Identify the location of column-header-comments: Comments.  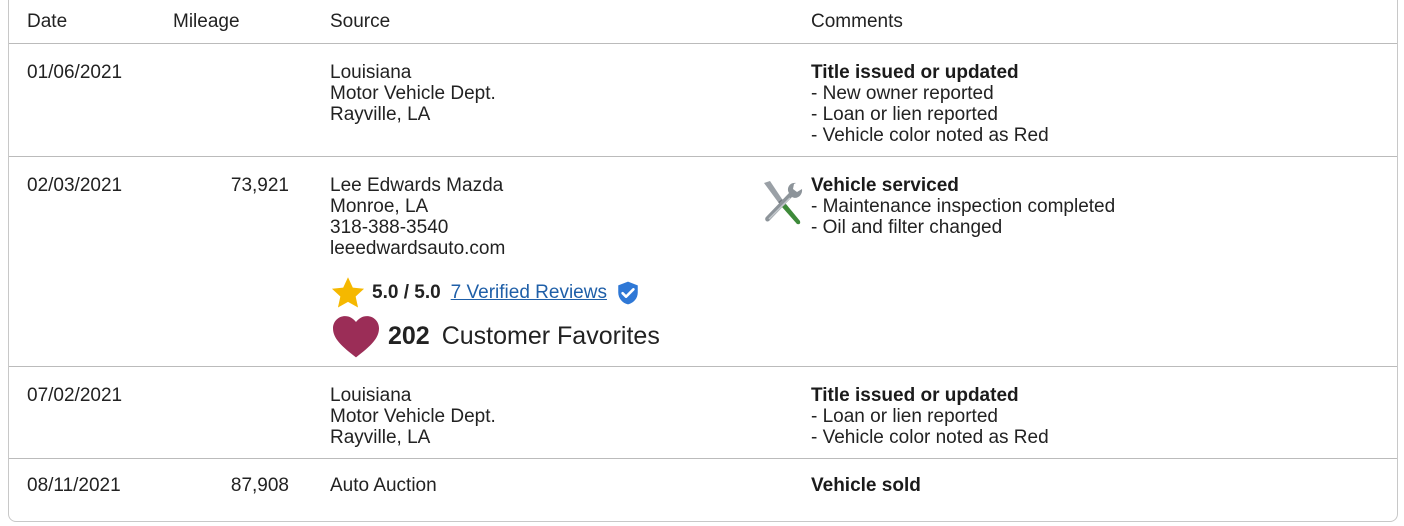
(857, 21).